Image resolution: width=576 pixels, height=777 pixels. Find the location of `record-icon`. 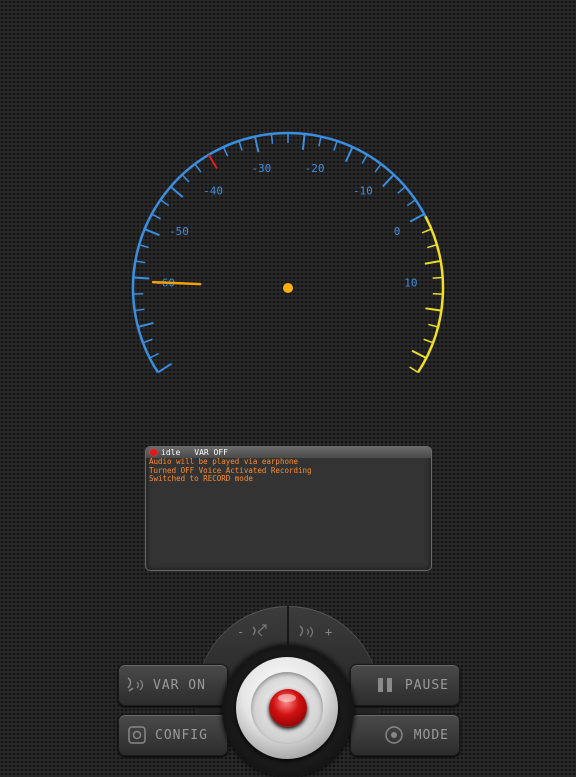

record-icon is located at coordinates (287, 698).